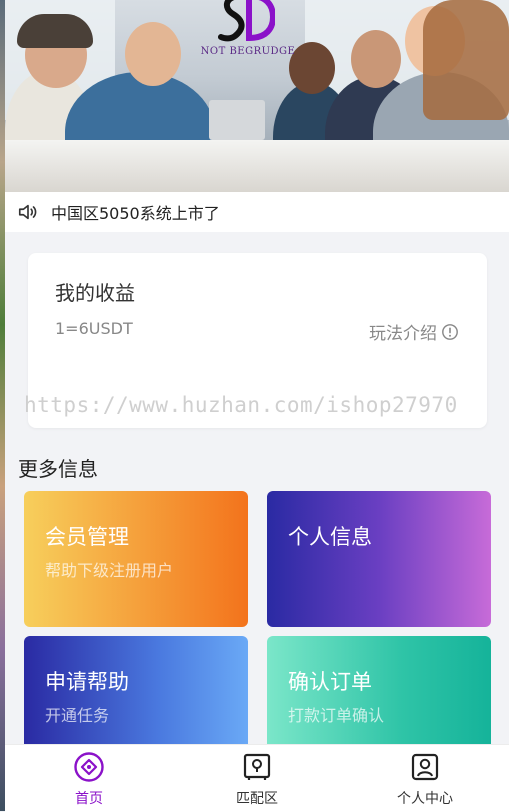 The image size is (509, 812). I want to click on logo-text: NOT BEGRUDGE, so click(248, 51).